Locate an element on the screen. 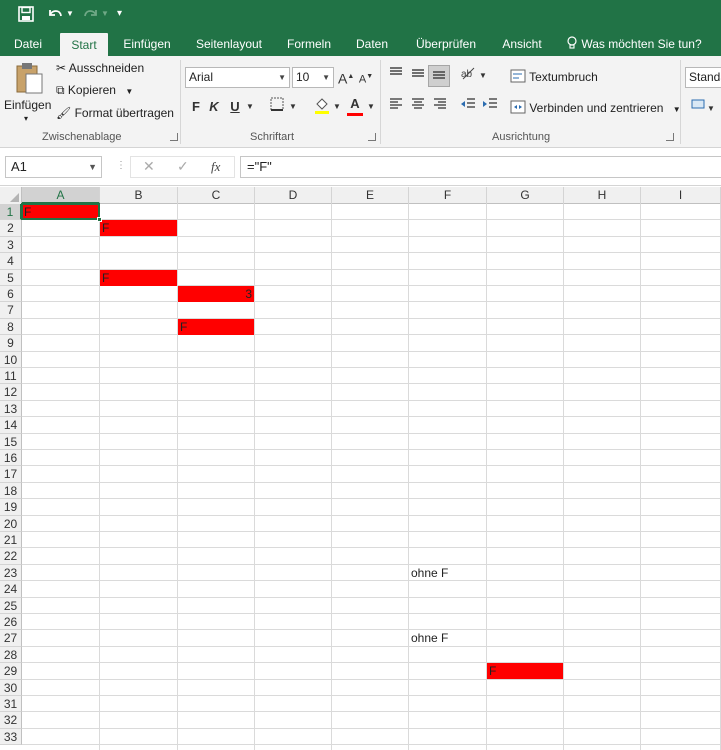  row-header-9: 9 is located at coordinates (11, 343).